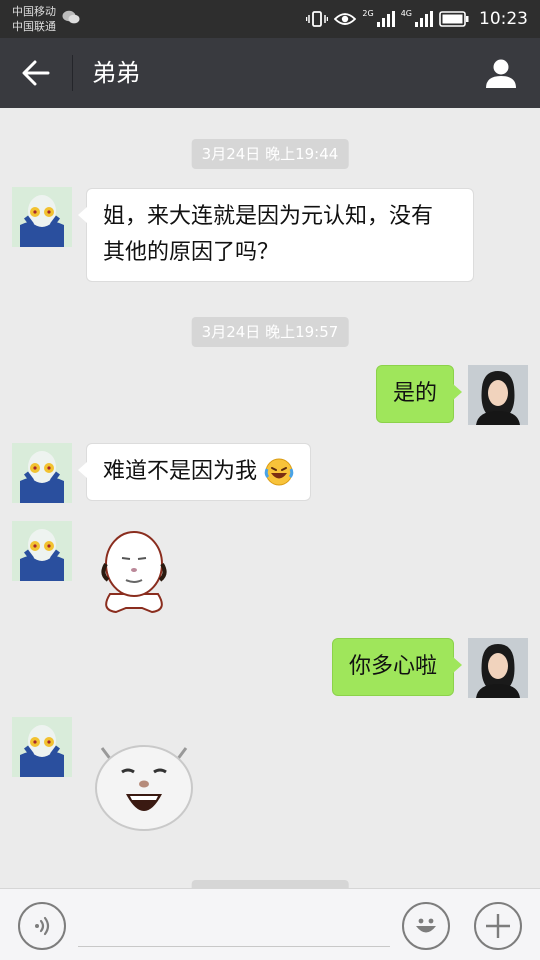 The image size is (540, 960). What do you see at coordinates (317, 19) in the screenshot?
I see `vibrate-icon` at bounding box center [317, 19].